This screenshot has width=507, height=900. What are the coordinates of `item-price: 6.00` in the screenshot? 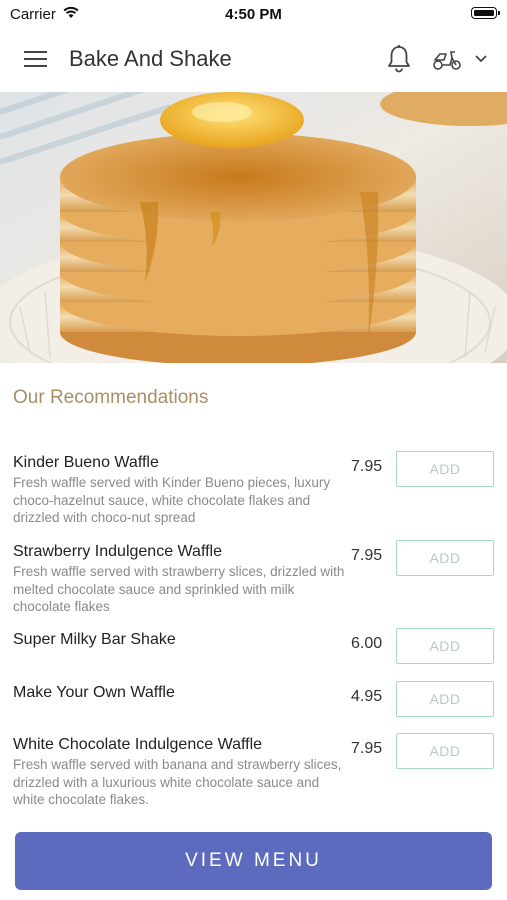 It's located at (367, 643).